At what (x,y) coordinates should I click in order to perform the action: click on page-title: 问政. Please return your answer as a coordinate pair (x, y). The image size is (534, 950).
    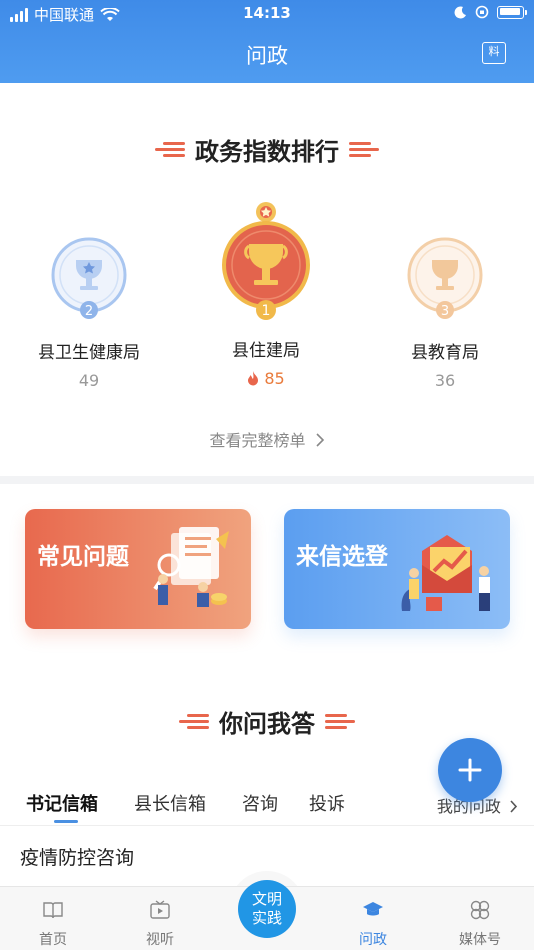
    Looking at the image, I should click on (267, 56).